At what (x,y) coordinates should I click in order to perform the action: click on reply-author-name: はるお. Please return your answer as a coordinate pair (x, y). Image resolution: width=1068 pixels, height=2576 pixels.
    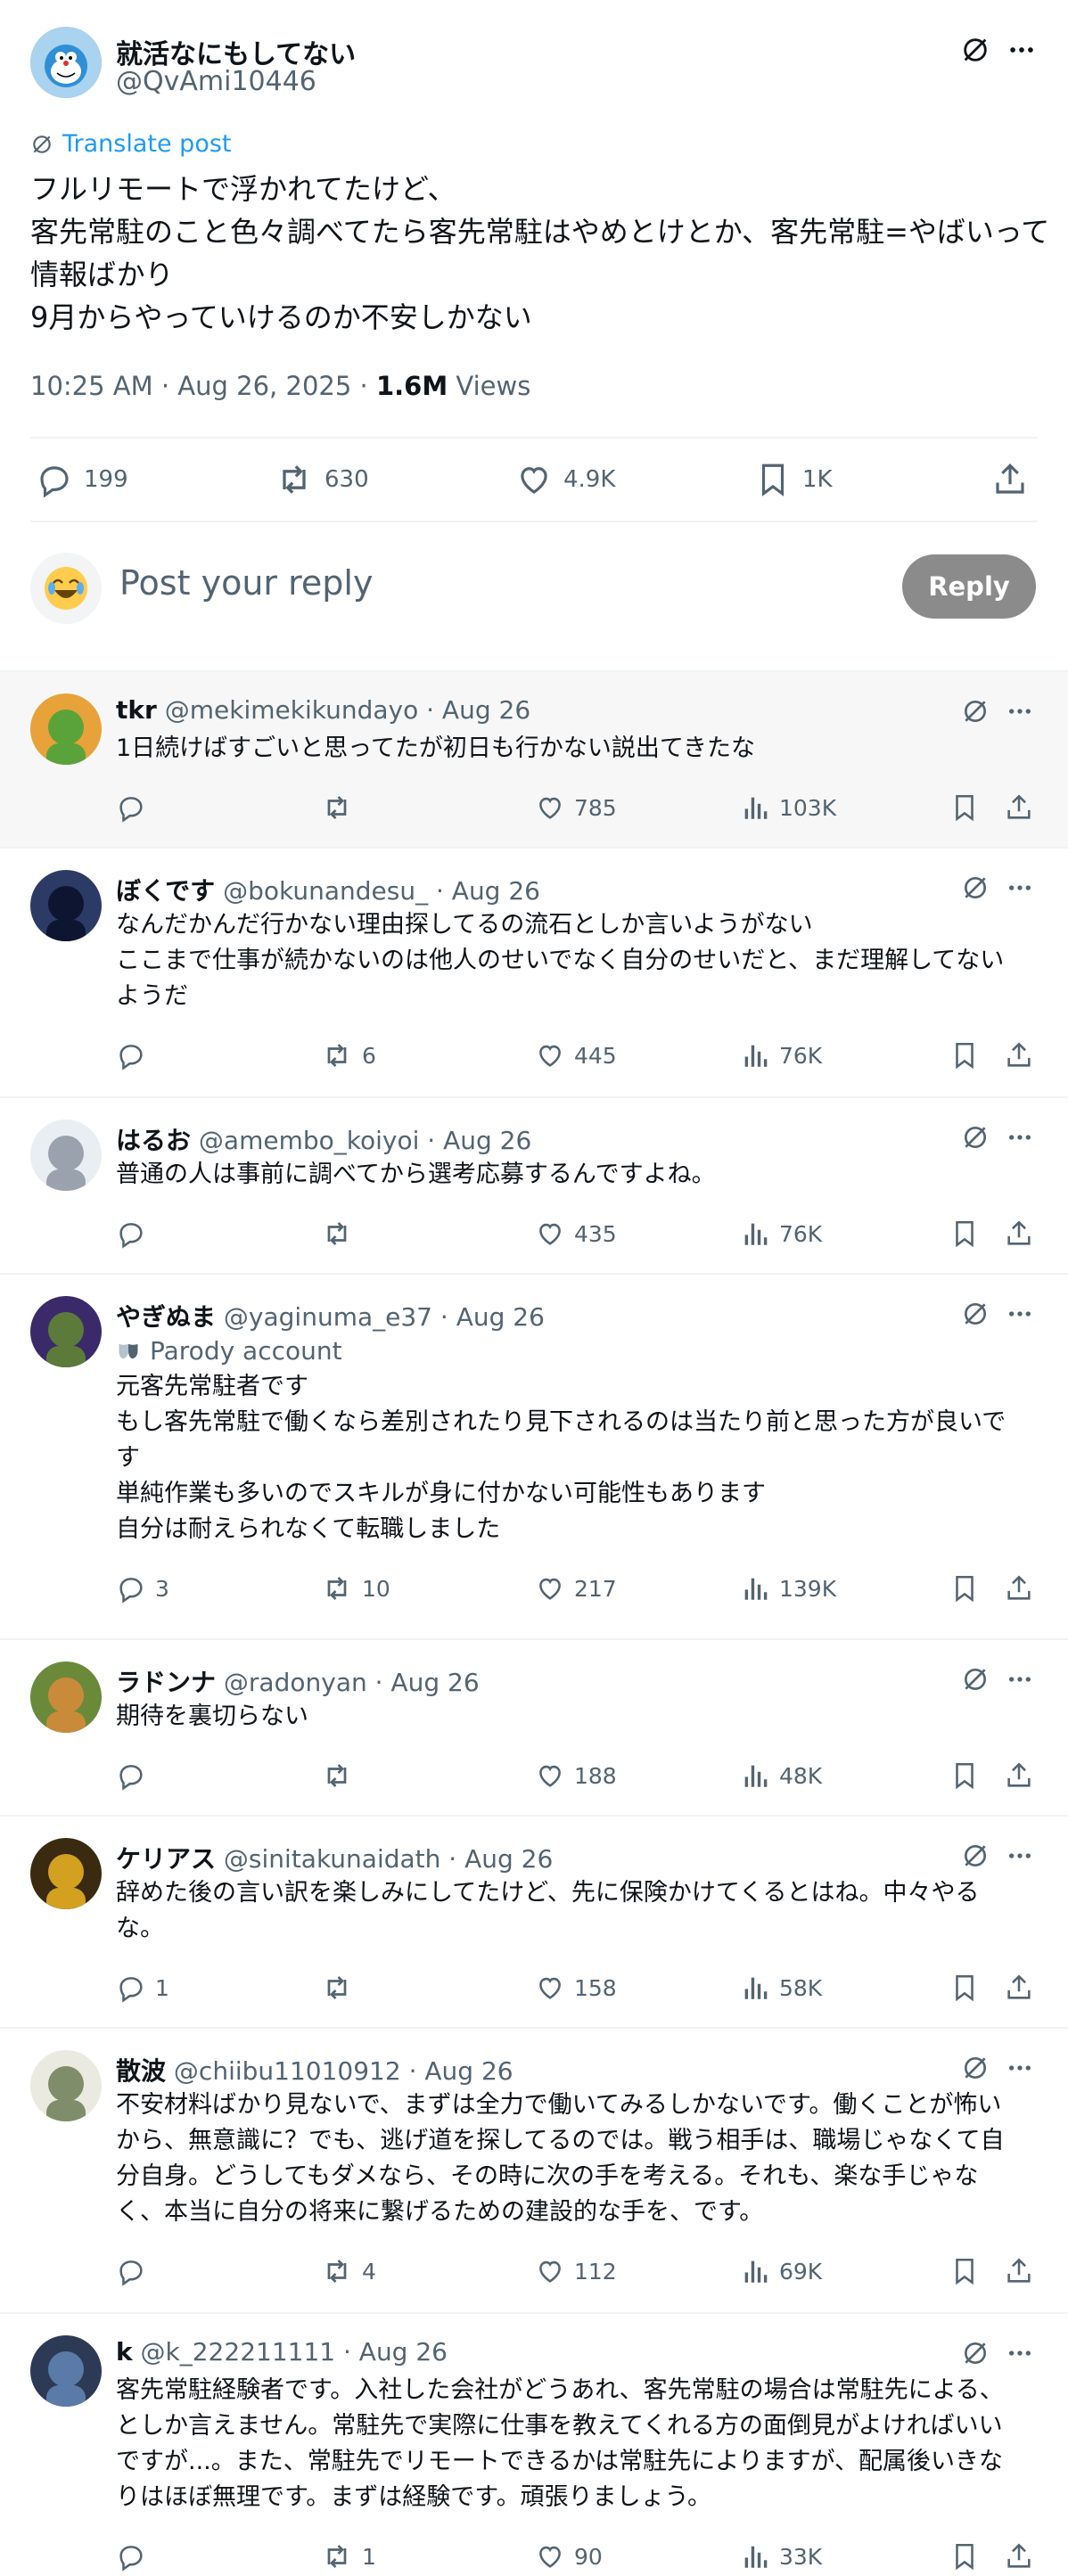
    Looking at the image, I should click on (153, 1140).